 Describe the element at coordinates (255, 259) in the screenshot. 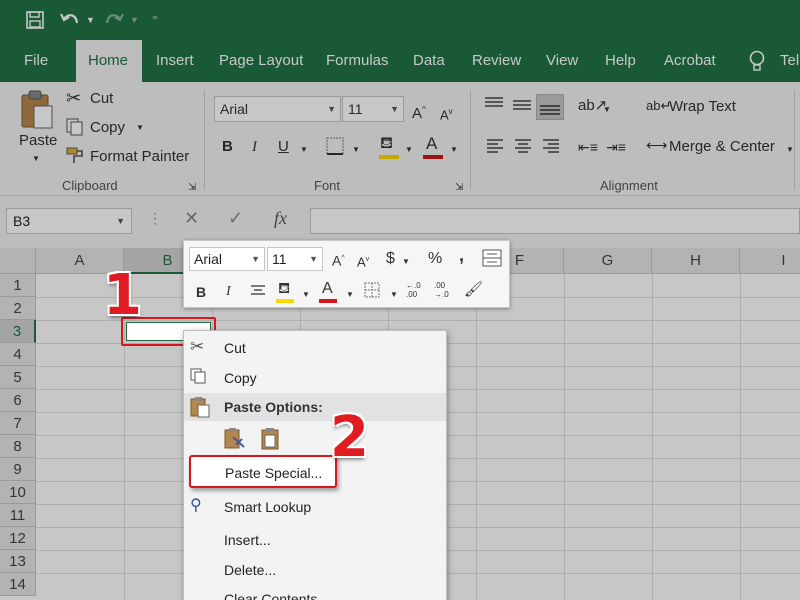

I see `mini-font-dropdown-icon: ▼` at that location.